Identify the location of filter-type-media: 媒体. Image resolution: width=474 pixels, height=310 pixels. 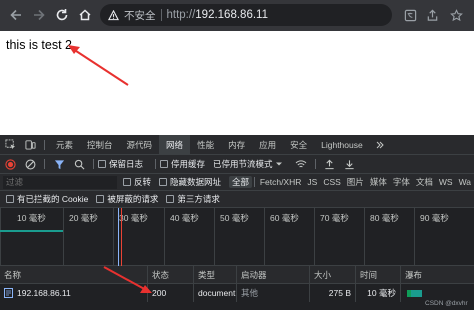
(378, 182).